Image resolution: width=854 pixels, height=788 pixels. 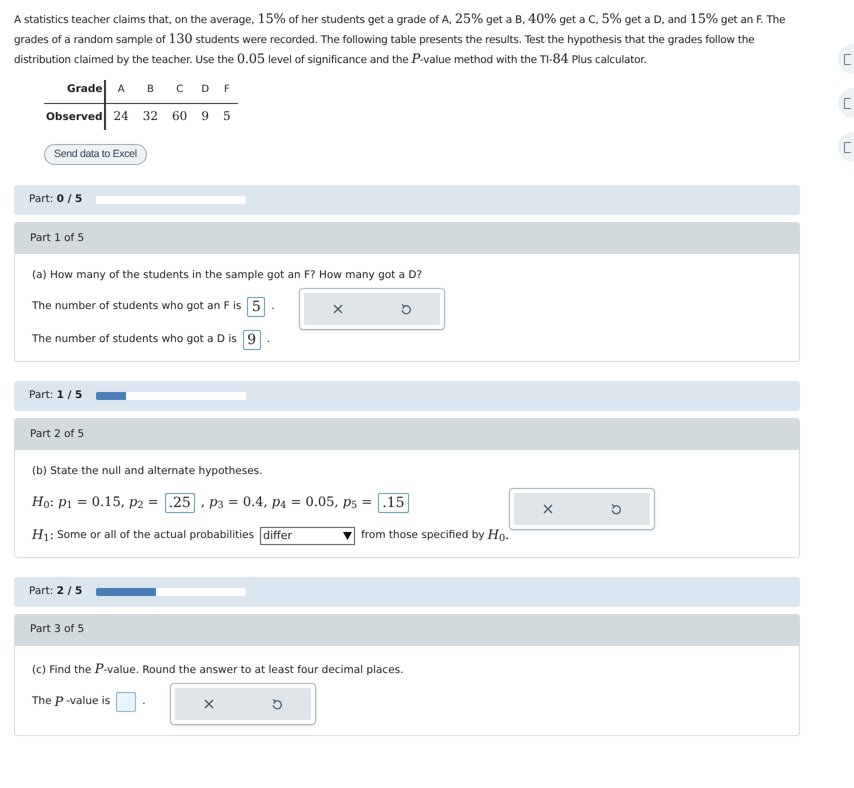 What do you see at coordinates (423, 535) in the screenshot?
I see `line-text: from those specified by` at bounding box center [423, 535].